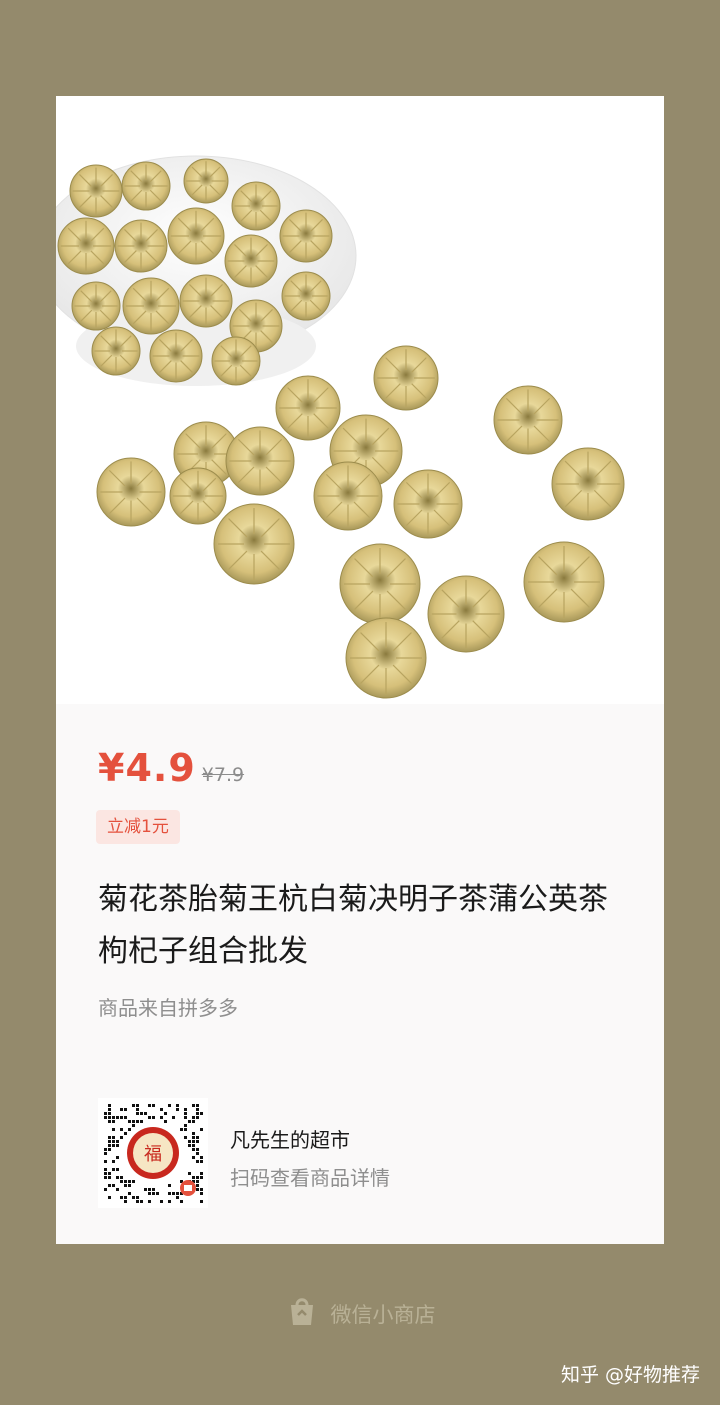 This screenshot has height=1405, width=720. I want to click on price-row: ¥4.9 ¥7.9, so click(171, 771).